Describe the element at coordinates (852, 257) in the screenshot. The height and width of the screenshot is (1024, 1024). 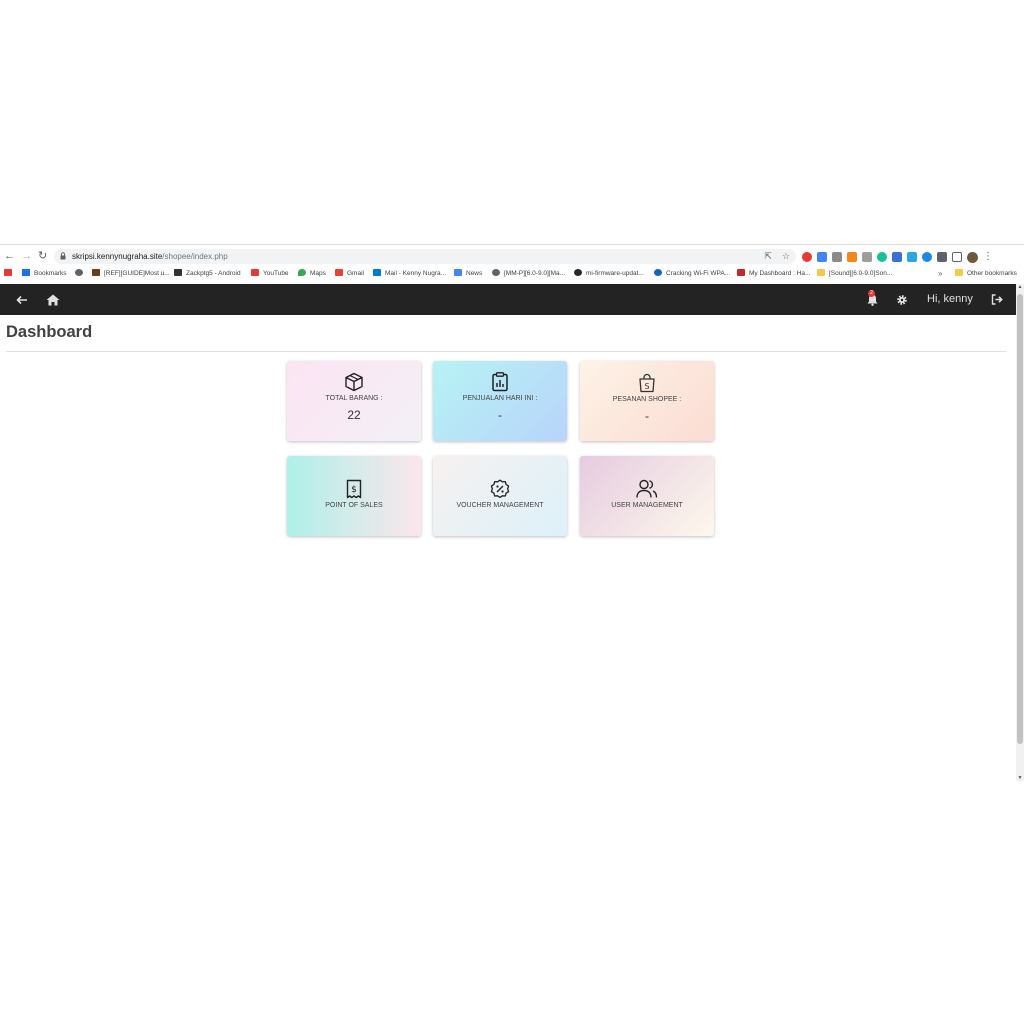
I see `metamask-extension-icon` at that location.